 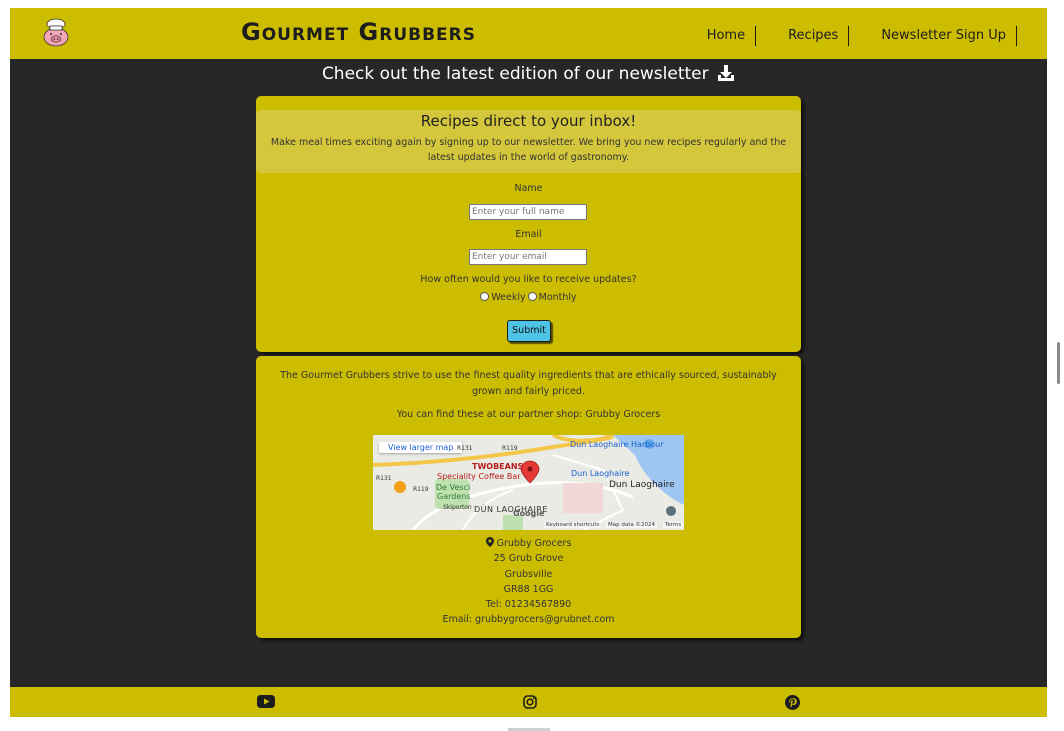 What do you see at coordinates (631, 525) in the screenshot?
I see `map-data-credit: Map data ©2024` at bounding box center [631, 525].